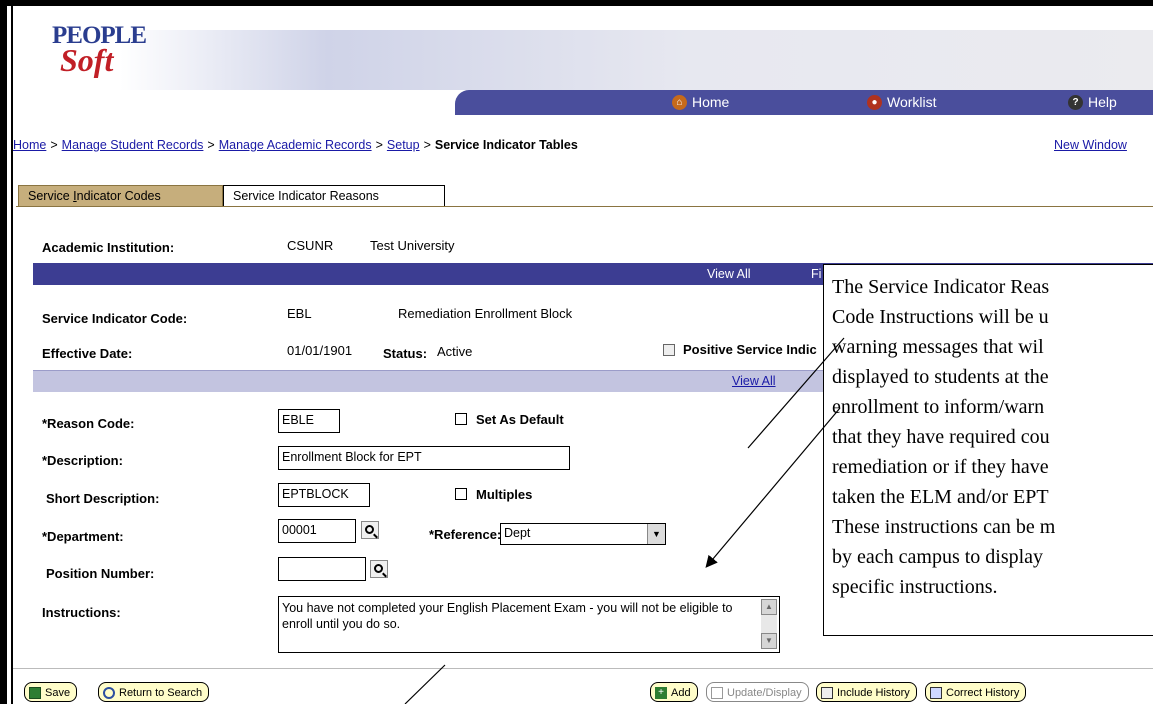 The image size is (1153, 704). I want to click on nav-home-label: Home, so click(711, 102).